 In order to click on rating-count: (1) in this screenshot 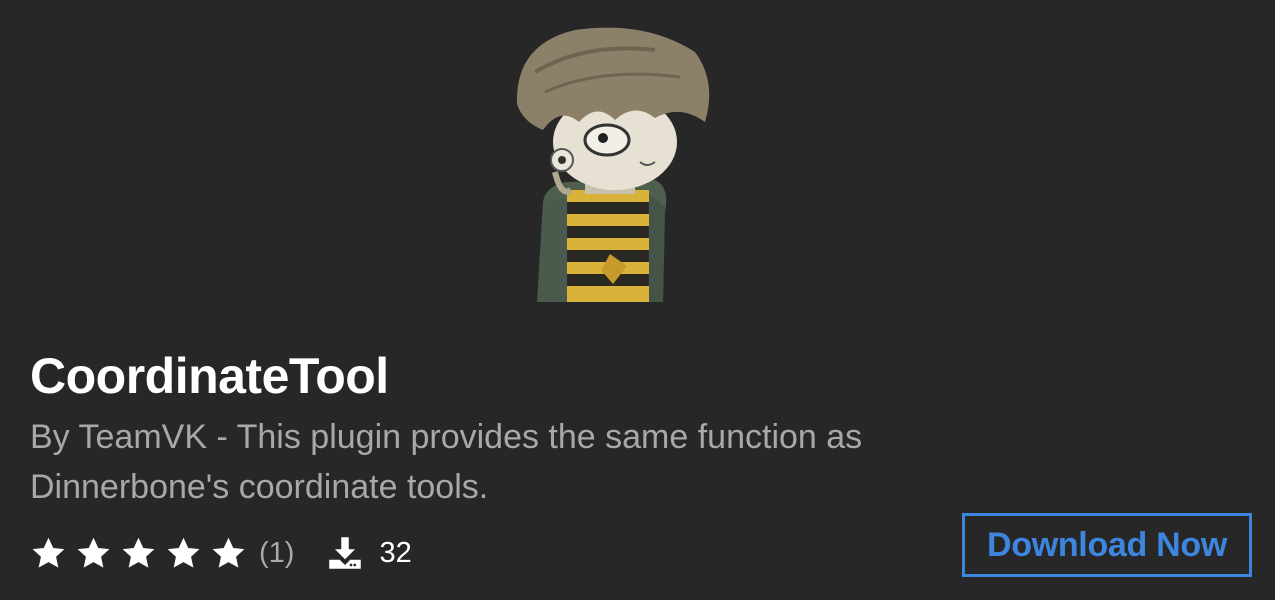, I will do `click(277, 552)`.